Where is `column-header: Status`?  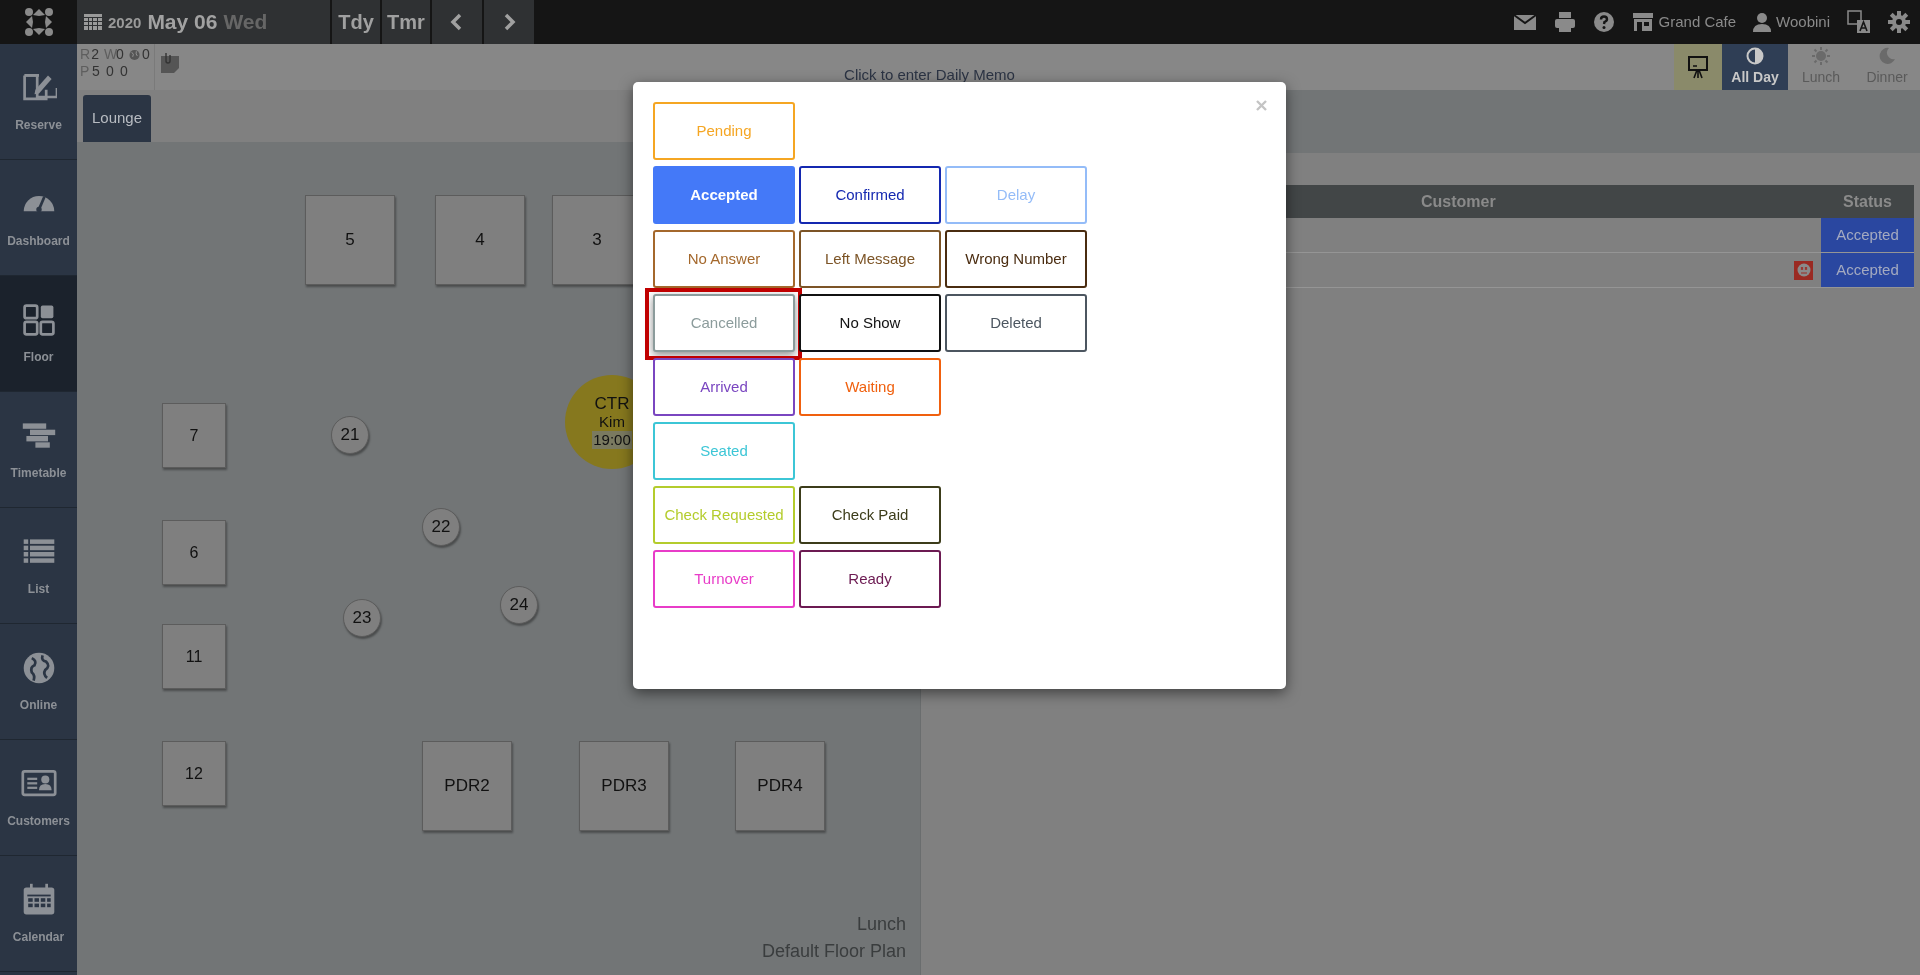 column-header: Status is located at coordinates (1867, 201).